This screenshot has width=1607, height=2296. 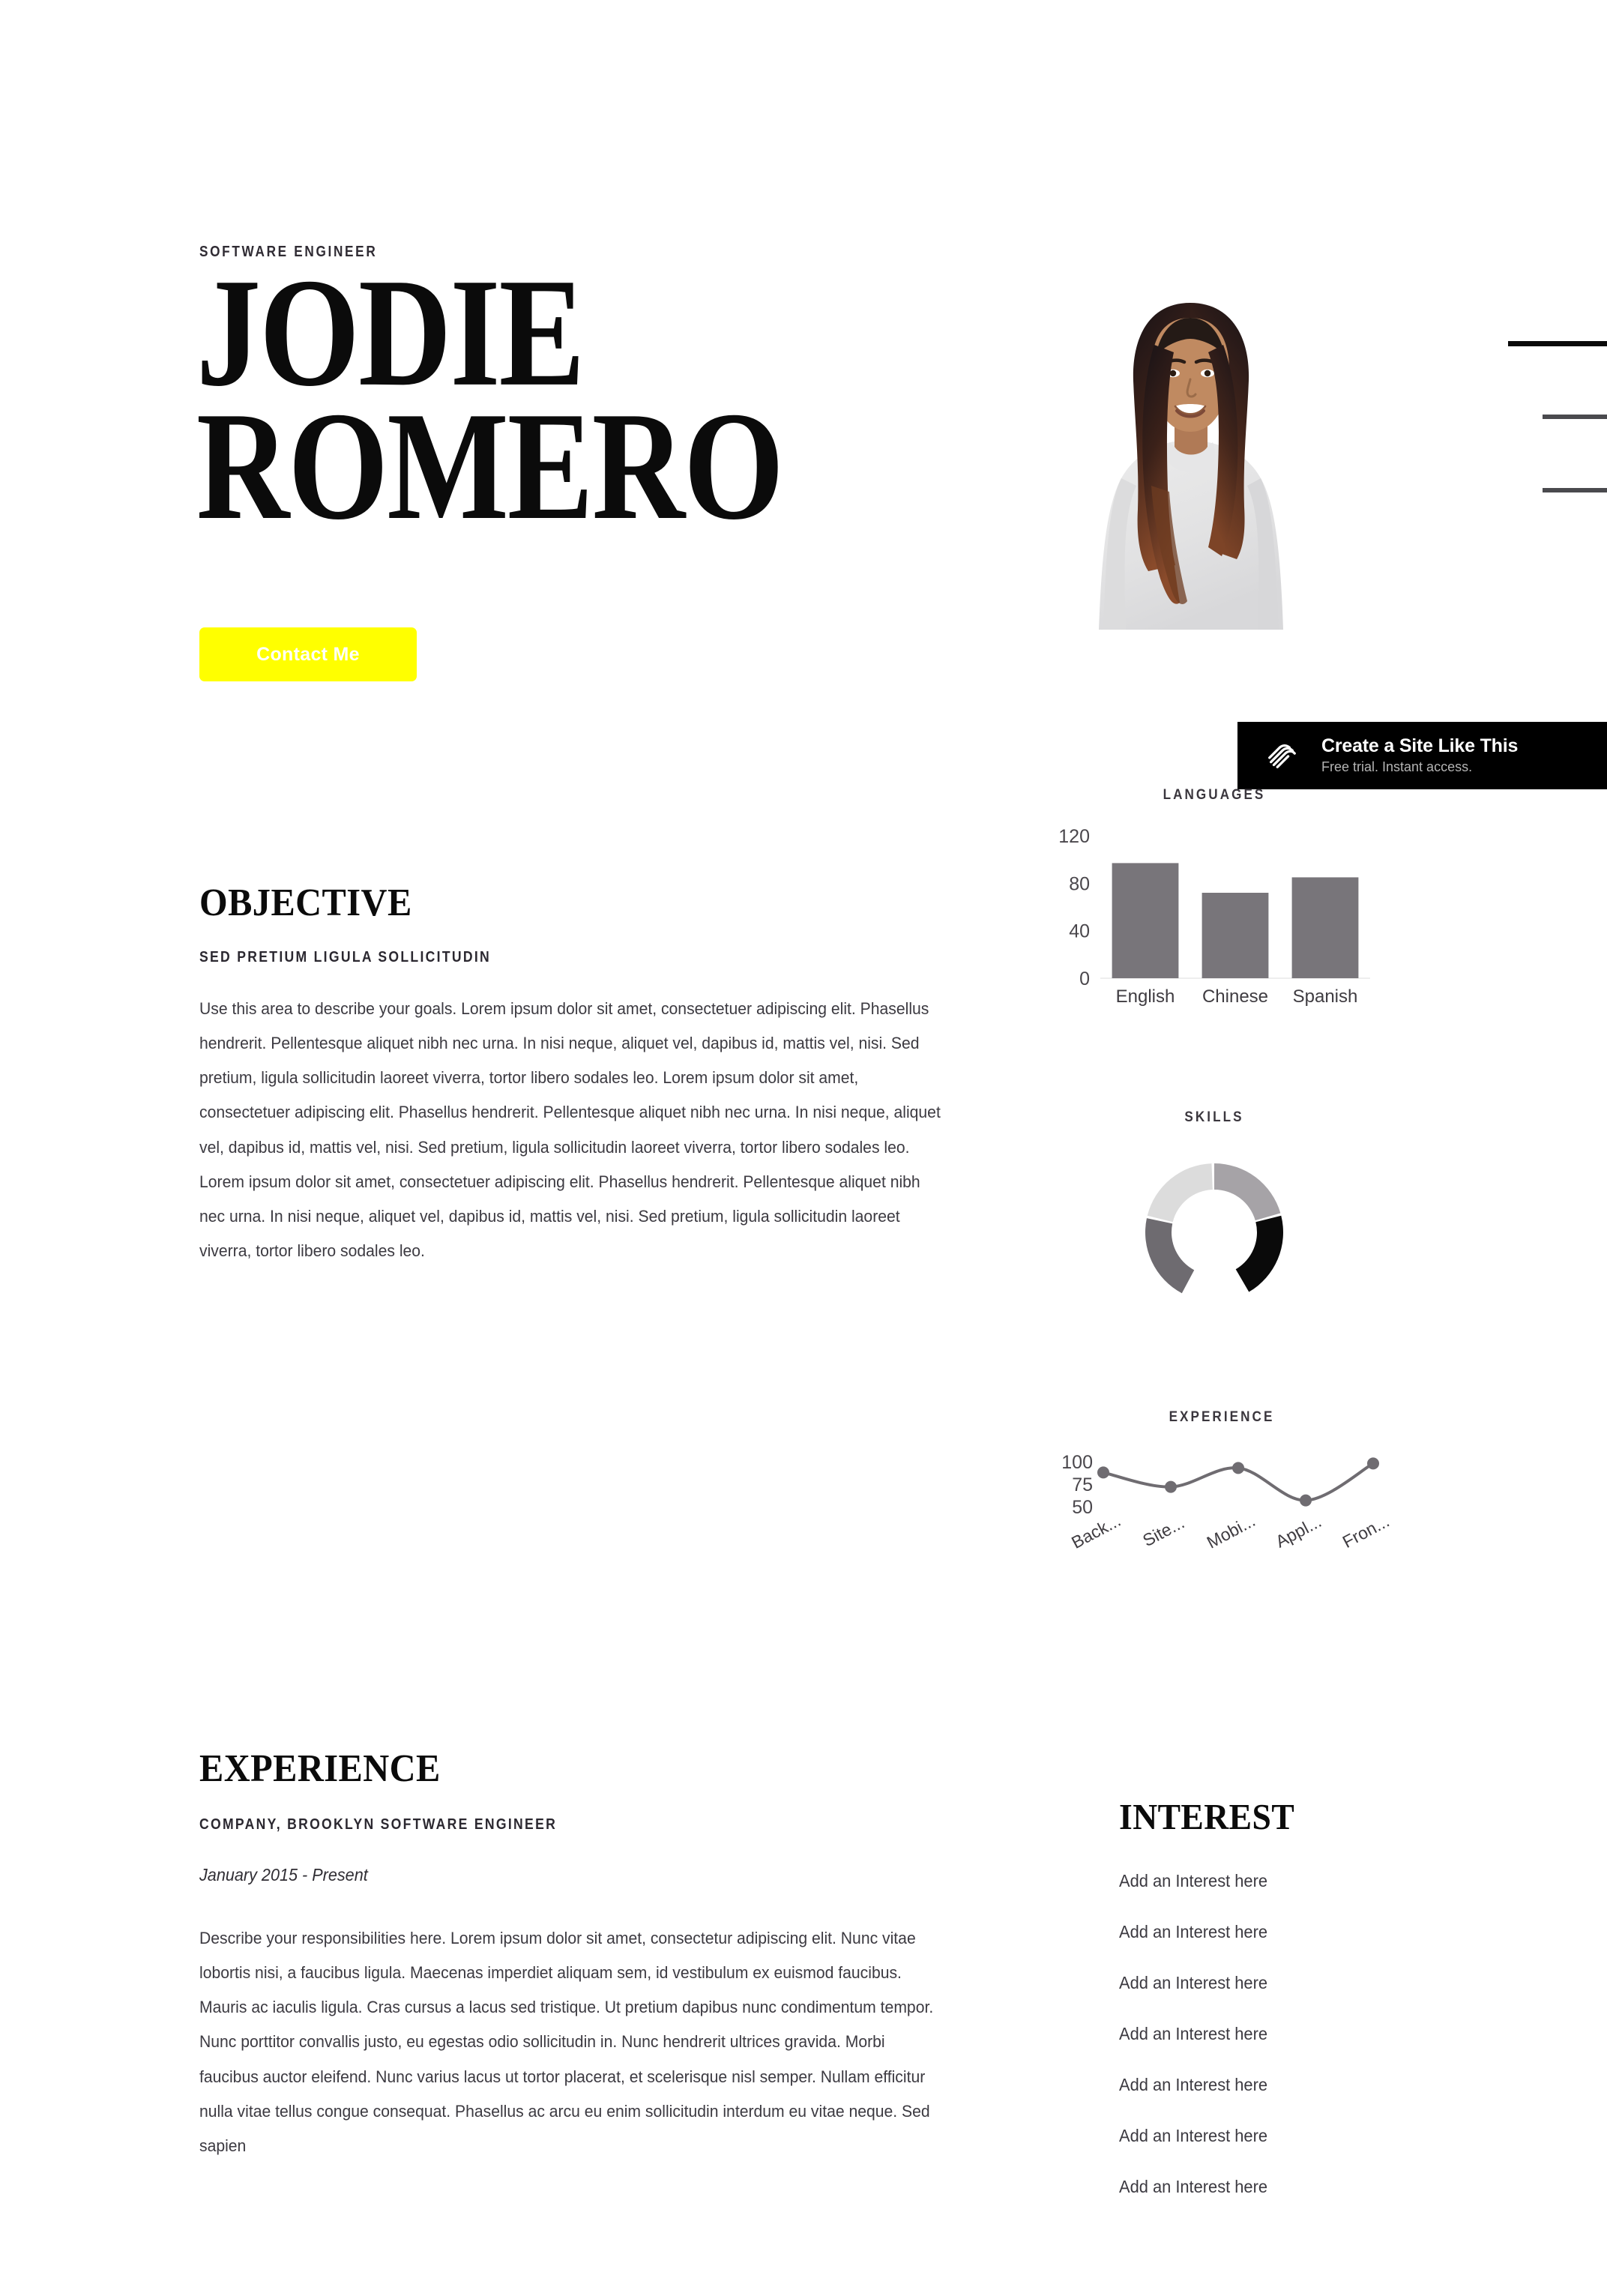 What do you see at coordinates (1207, 1817) in the screenshot?
I see `interest-title: INTEREST` at bounding box center [1207, 1817].